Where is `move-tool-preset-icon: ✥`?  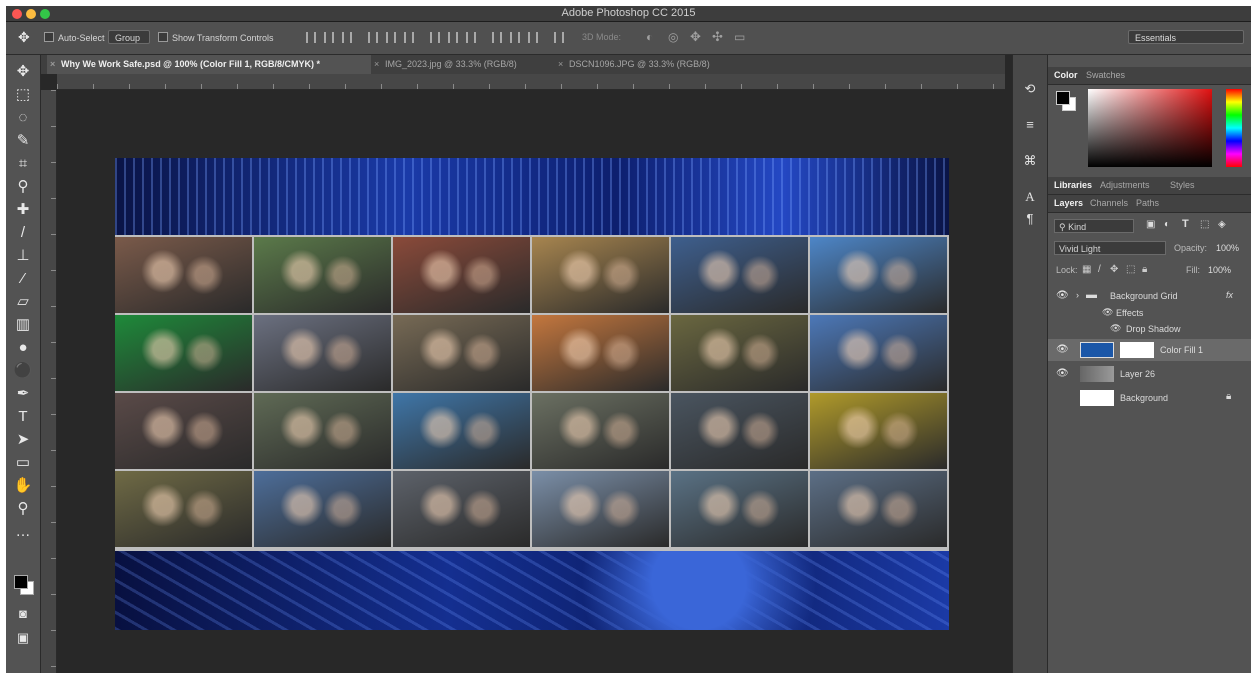 move-tool-preset-icon: ✥ is located at coordinates (24, 37).